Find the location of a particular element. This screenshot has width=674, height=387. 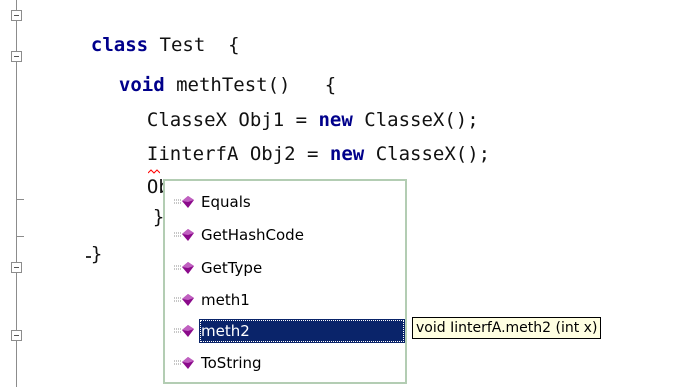

completion-item-gethashcode: GetHashCode is located at coordinates (287, 235).